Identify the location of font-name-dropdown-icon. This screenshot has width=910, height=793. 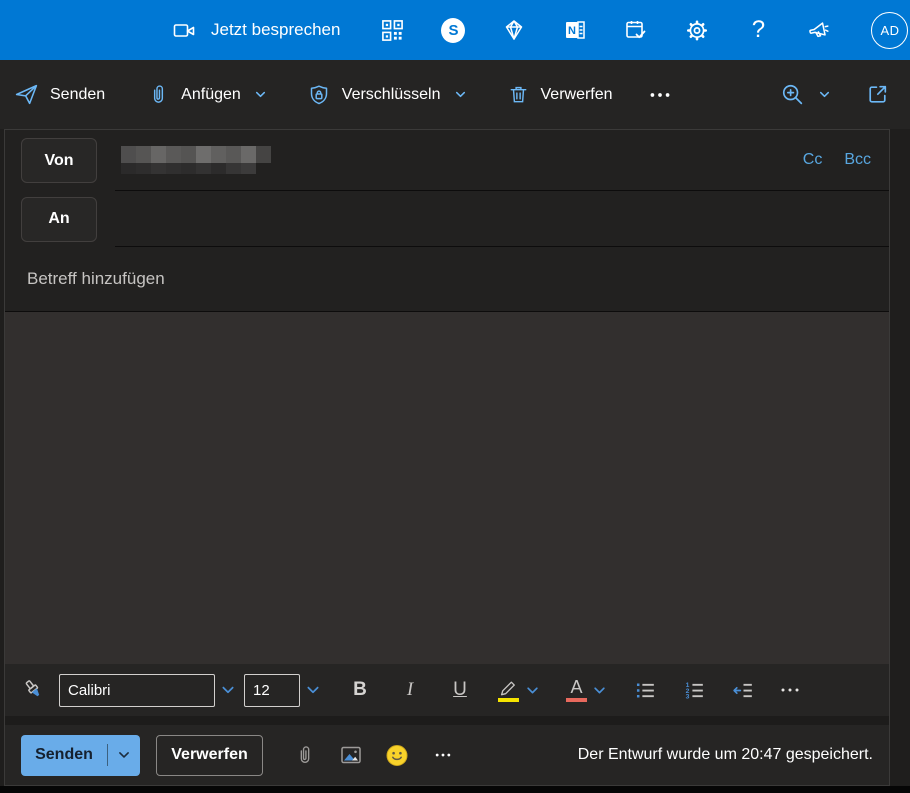
(228, 690).